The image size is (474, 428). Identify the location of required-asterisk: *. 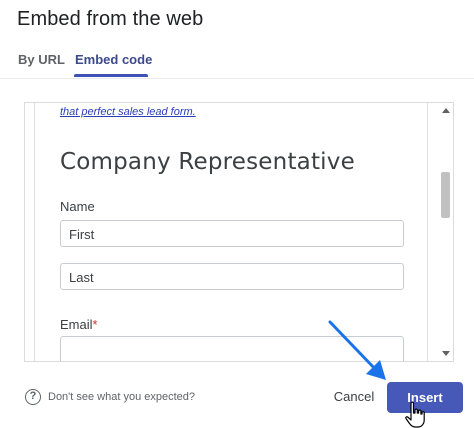
(95, 324).